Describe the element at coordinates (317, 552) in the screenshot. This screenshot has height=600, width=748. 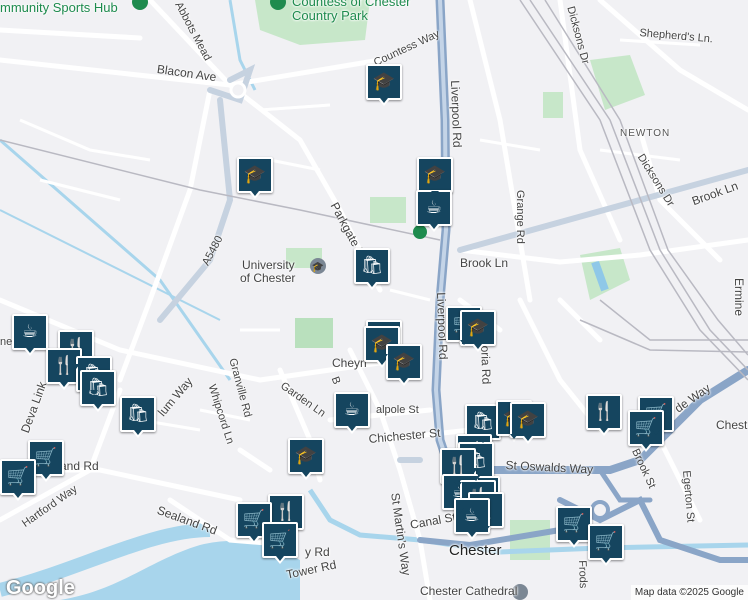
I see `road-label-y-rd: y Rd` at that location.